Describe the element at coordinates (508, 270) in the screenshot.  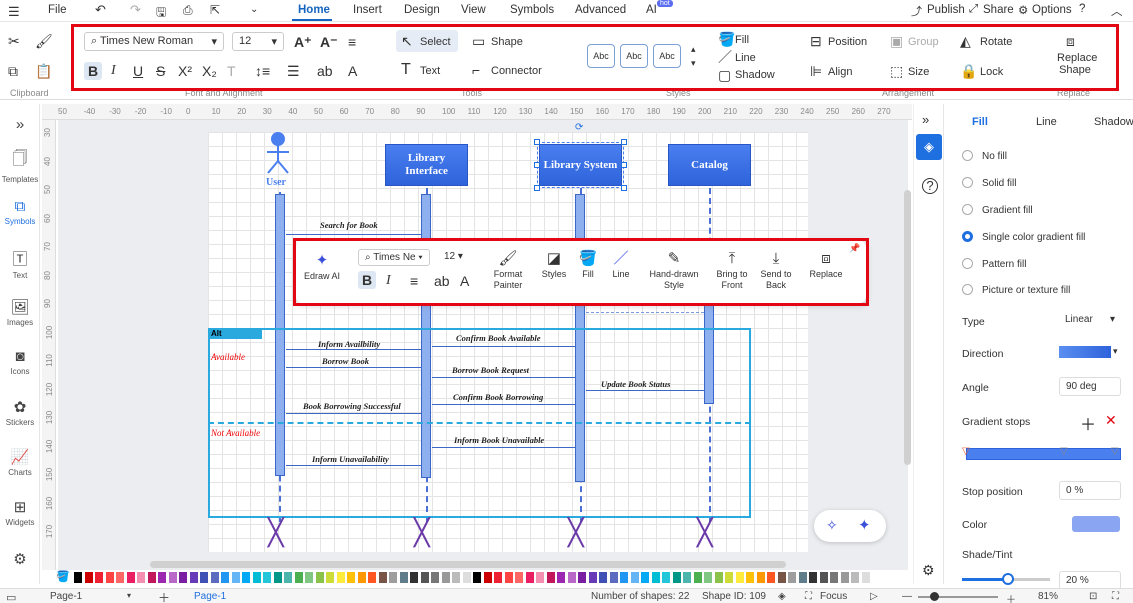
I see `format-painter-button: 🖌 Format Painter` at that location.